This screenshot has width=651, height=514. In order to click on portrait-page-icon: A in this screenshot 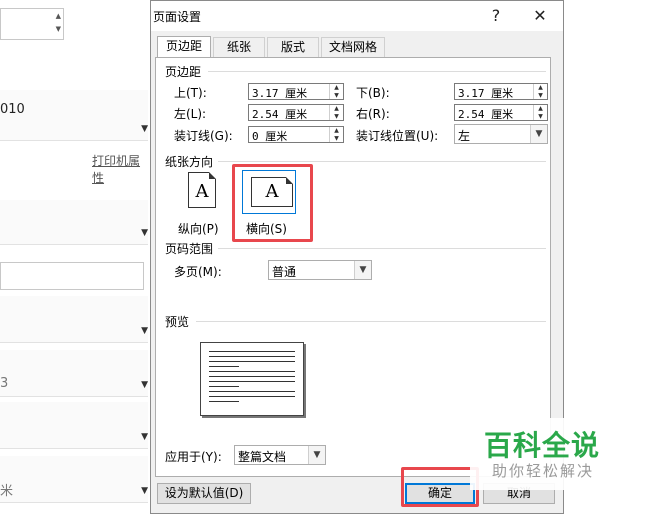, I will do `click(202, 190)`.